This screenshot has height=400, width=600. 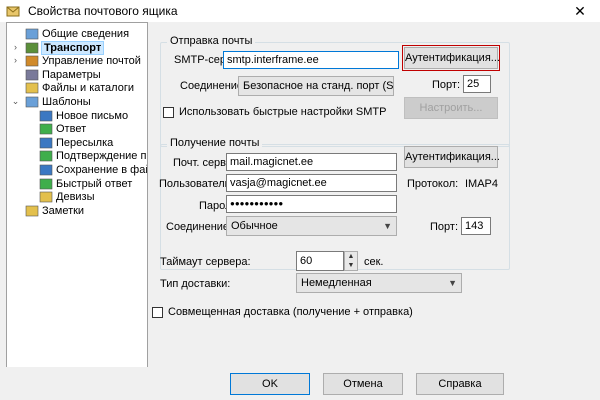 I want to click on mail-server-input: mail.magicnet.ee, so click(x=311, y=162).